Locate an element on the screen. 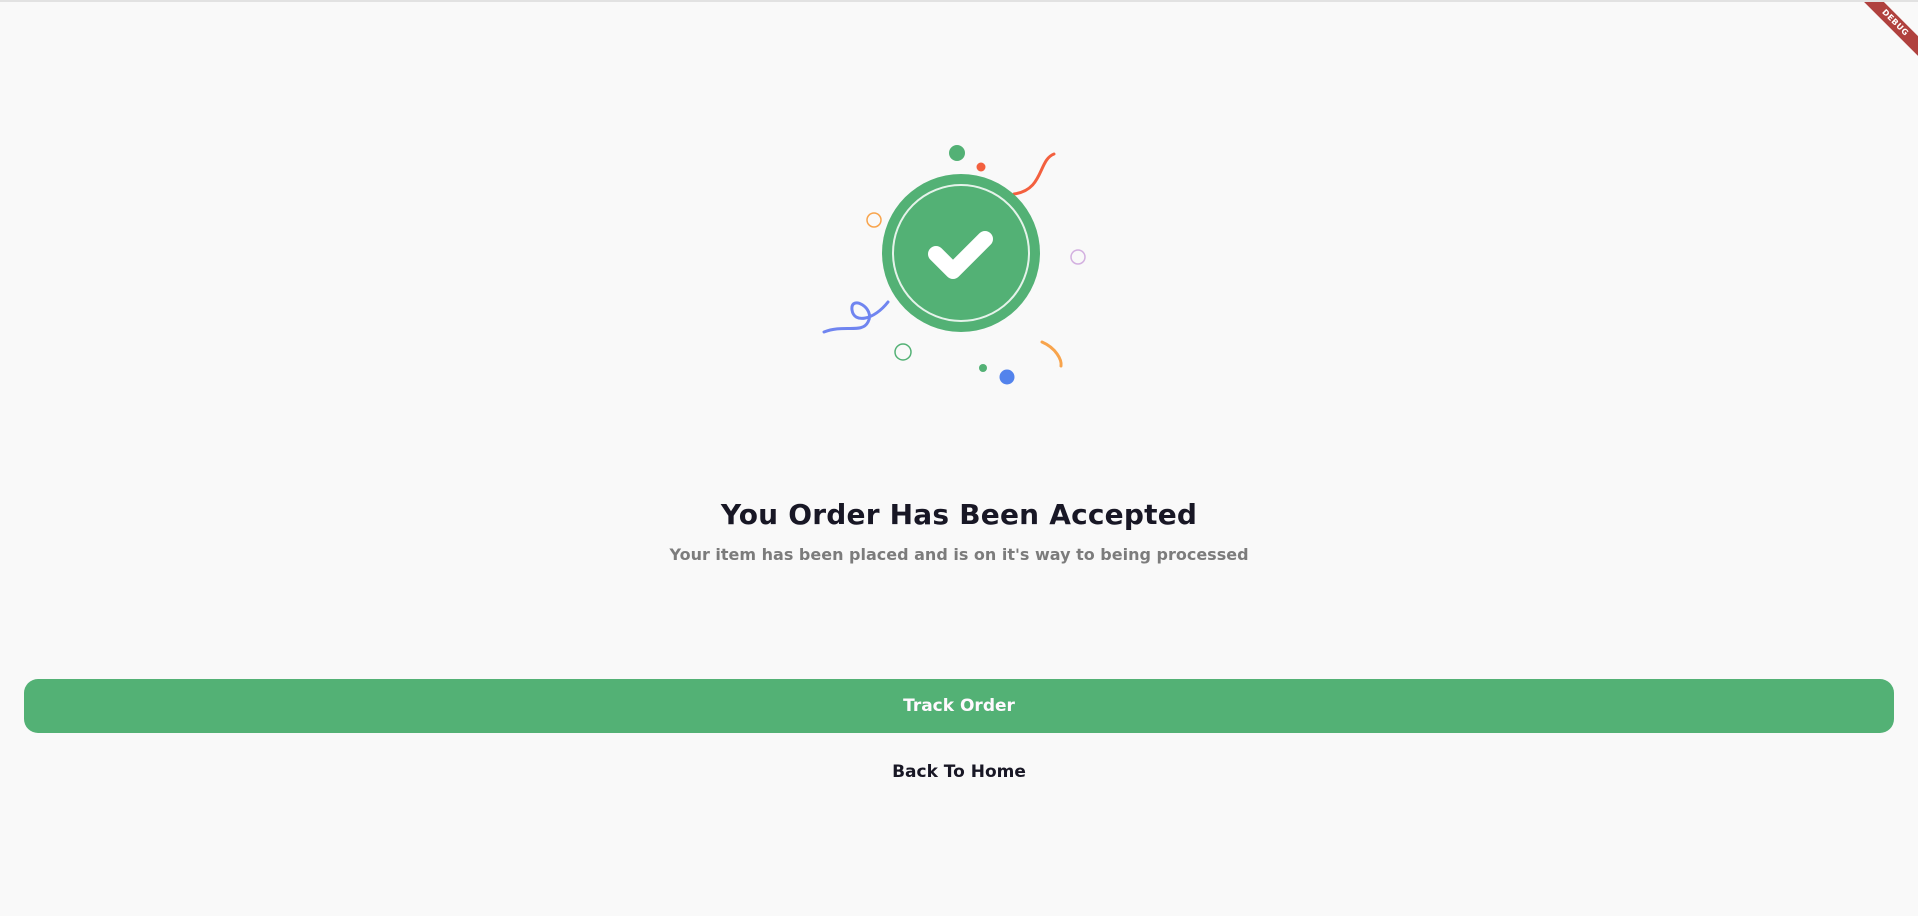 This screenshot has height=916, width=1918. track-order-label: Track Order is located at coordinates (959, 706).